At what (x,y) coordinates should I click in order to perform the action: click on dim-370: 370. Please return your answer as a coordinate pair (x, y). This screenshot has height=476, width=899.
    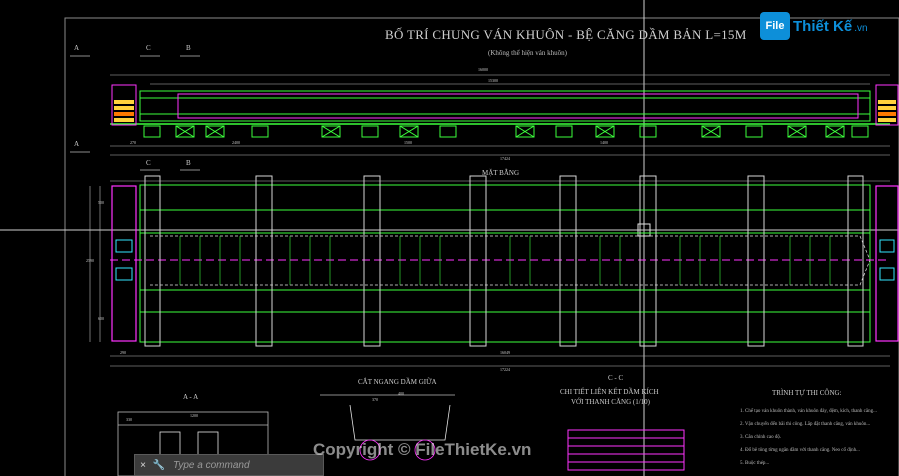
    Looking at the image, I should click on (375, 399).